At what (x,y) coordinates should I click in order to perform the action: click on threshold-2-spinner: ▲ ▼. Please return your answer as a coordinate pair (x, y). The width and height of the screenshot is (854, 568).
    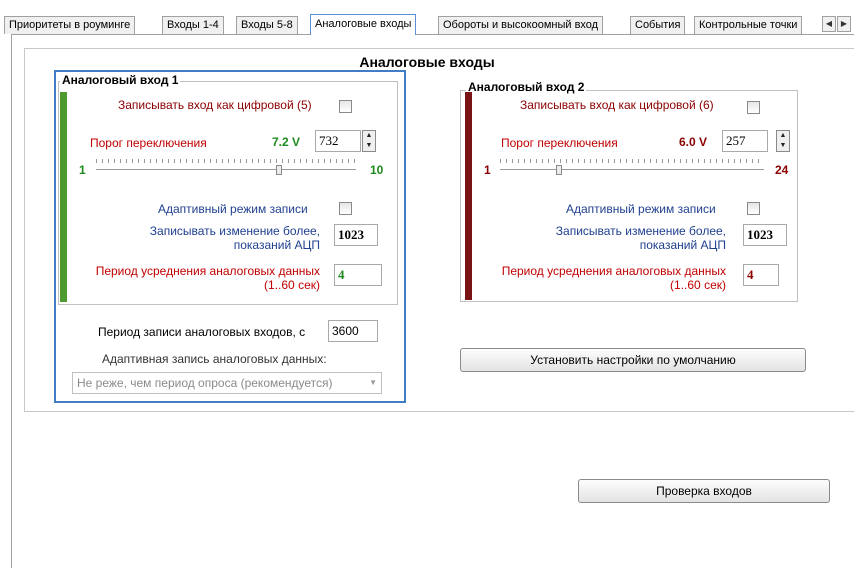
    Looking at the image, I should click on (783, 141).